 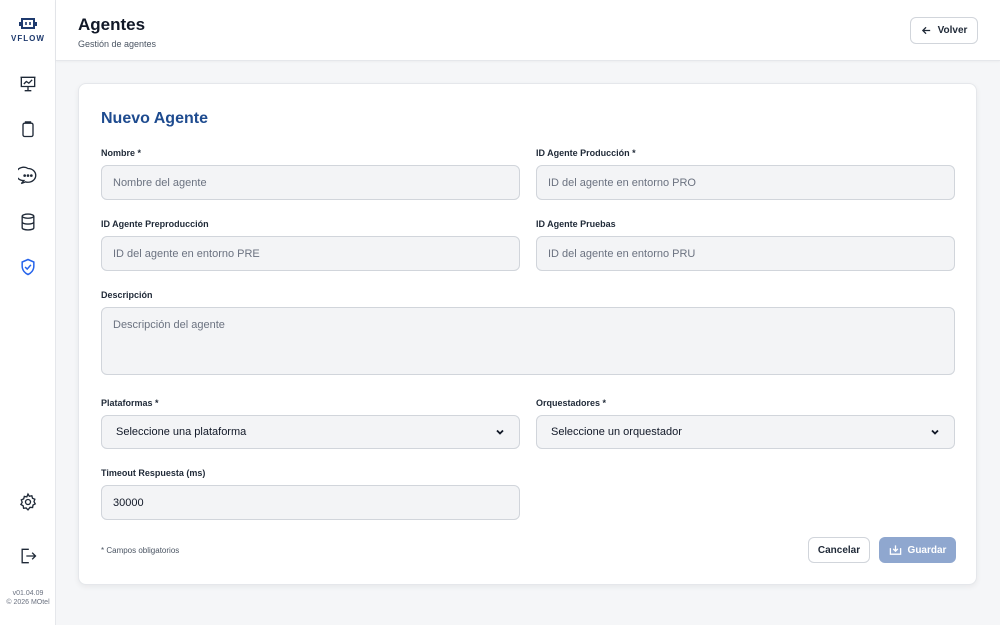 I want to click on timeout-label: Timeout Respuesta (ms), so click(x=153, y=473).